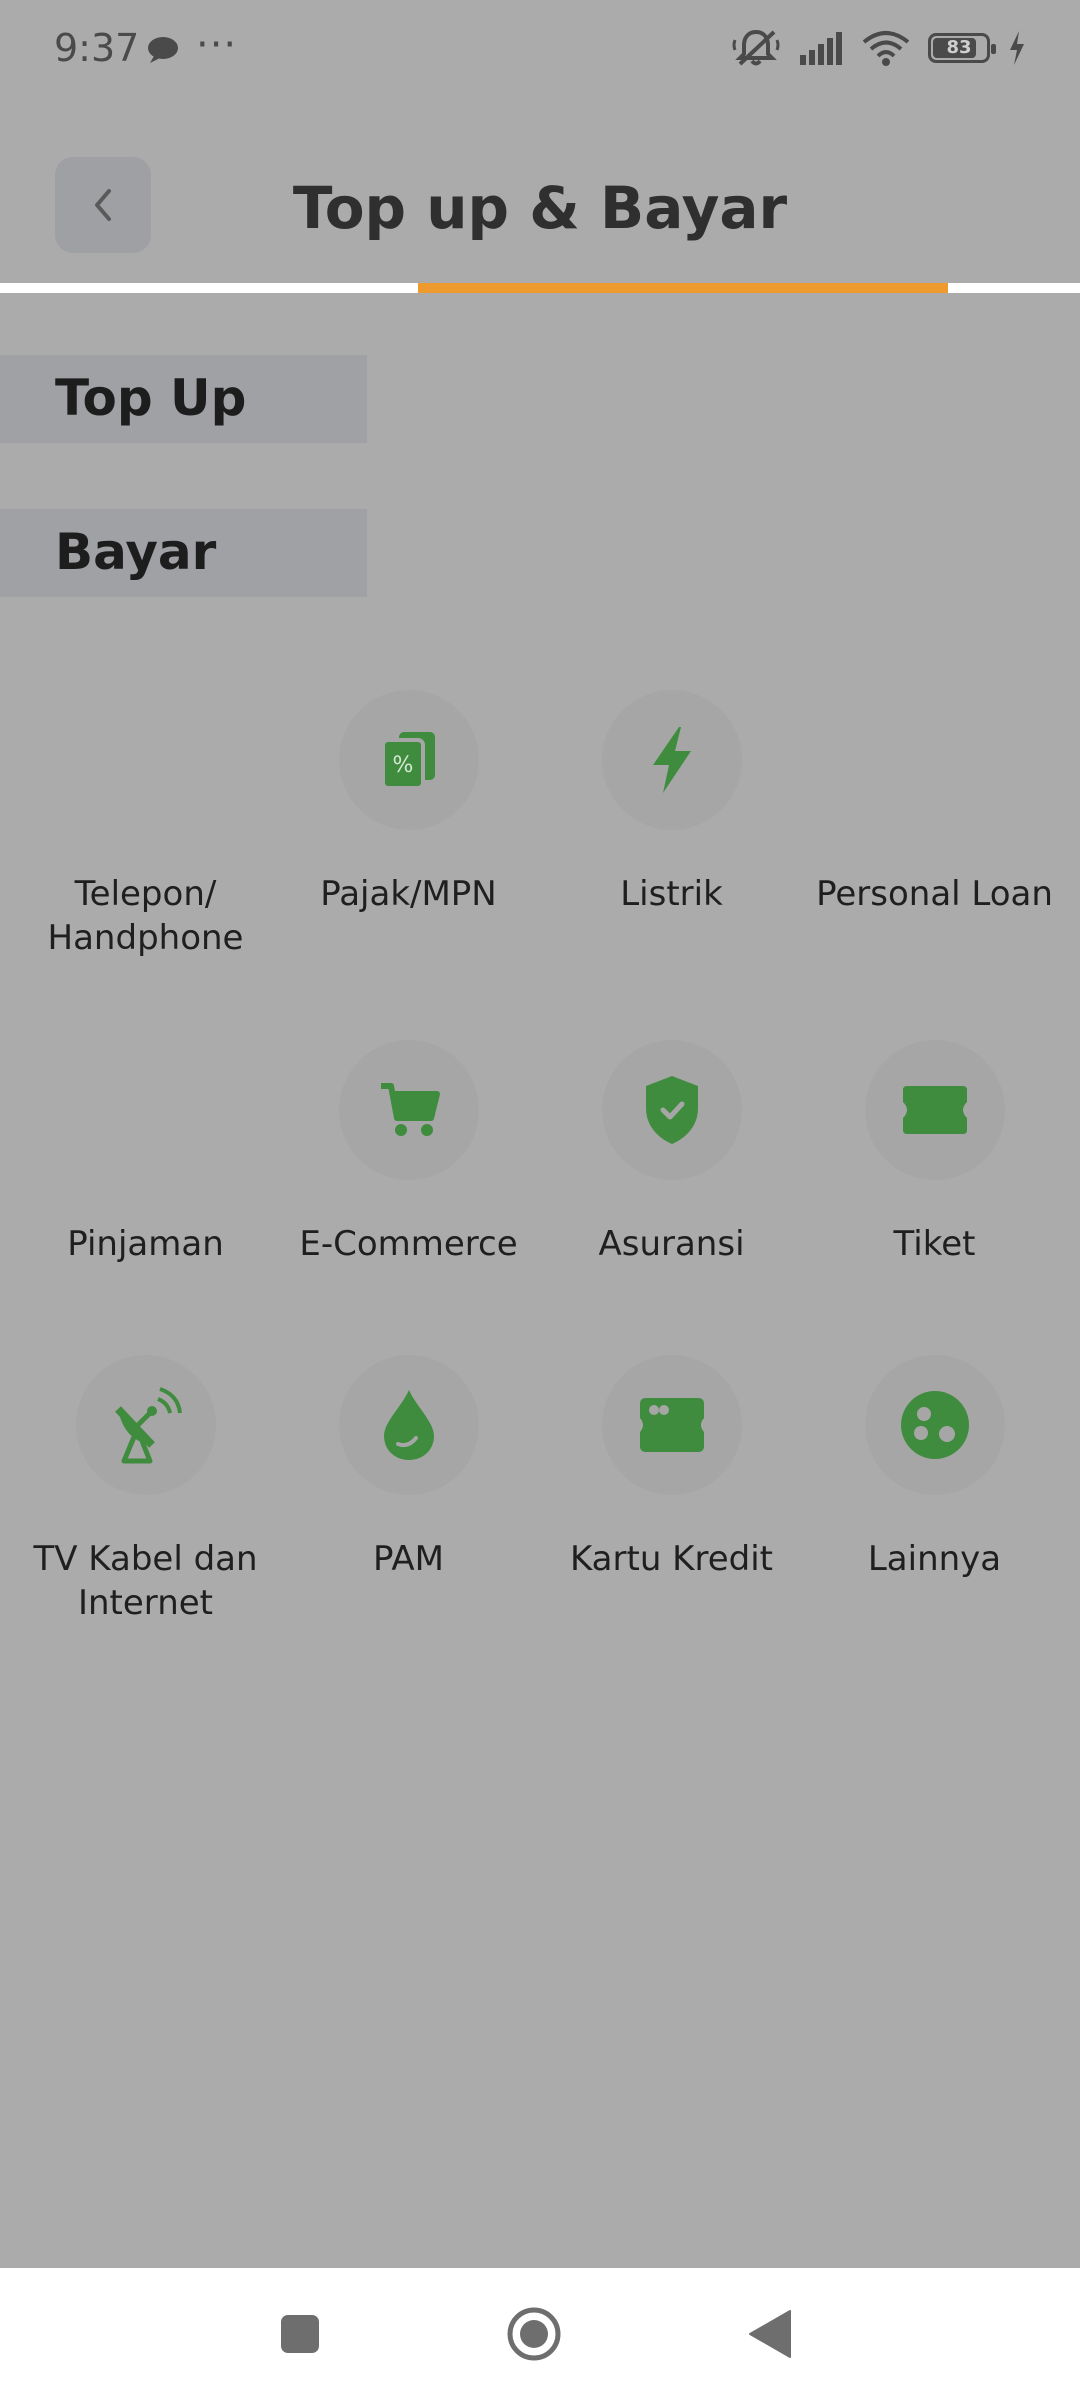 The width and height of the screenshot is (1080, 2400). I want to click on status-bar: 9:37 ··· 83, so click(540, 50).